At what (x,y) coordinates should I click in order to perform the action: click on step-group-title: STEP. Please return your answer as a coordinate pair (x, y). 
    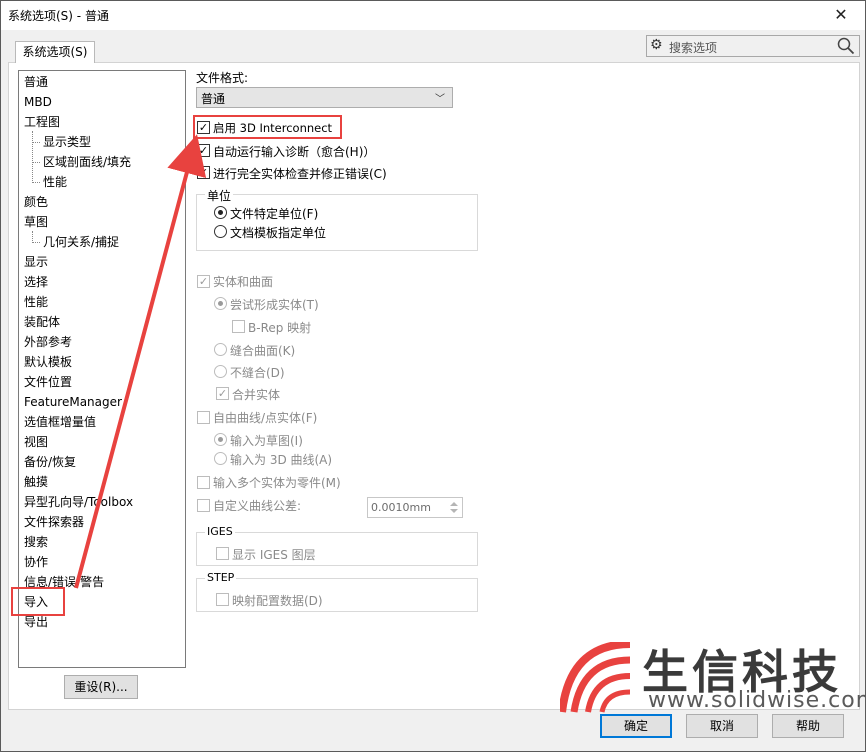
    Looking at the image, I should click on (221, 577).